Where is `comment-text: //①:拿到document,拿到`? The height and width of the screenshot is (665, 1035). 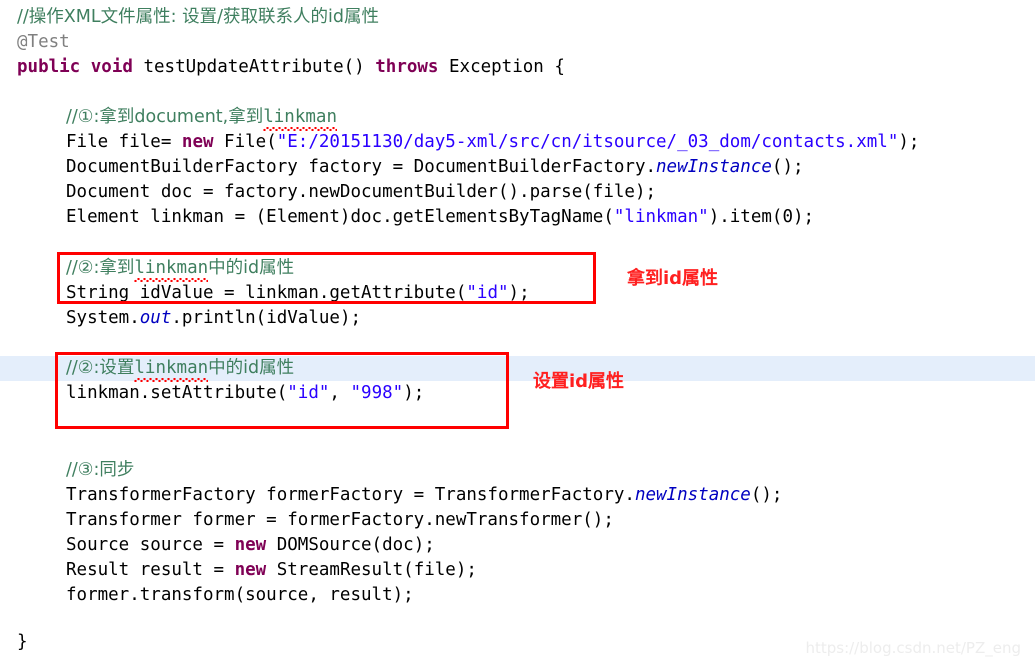 comment-text: //①:拿到document,拿到 is located at coordinates (165, 117).